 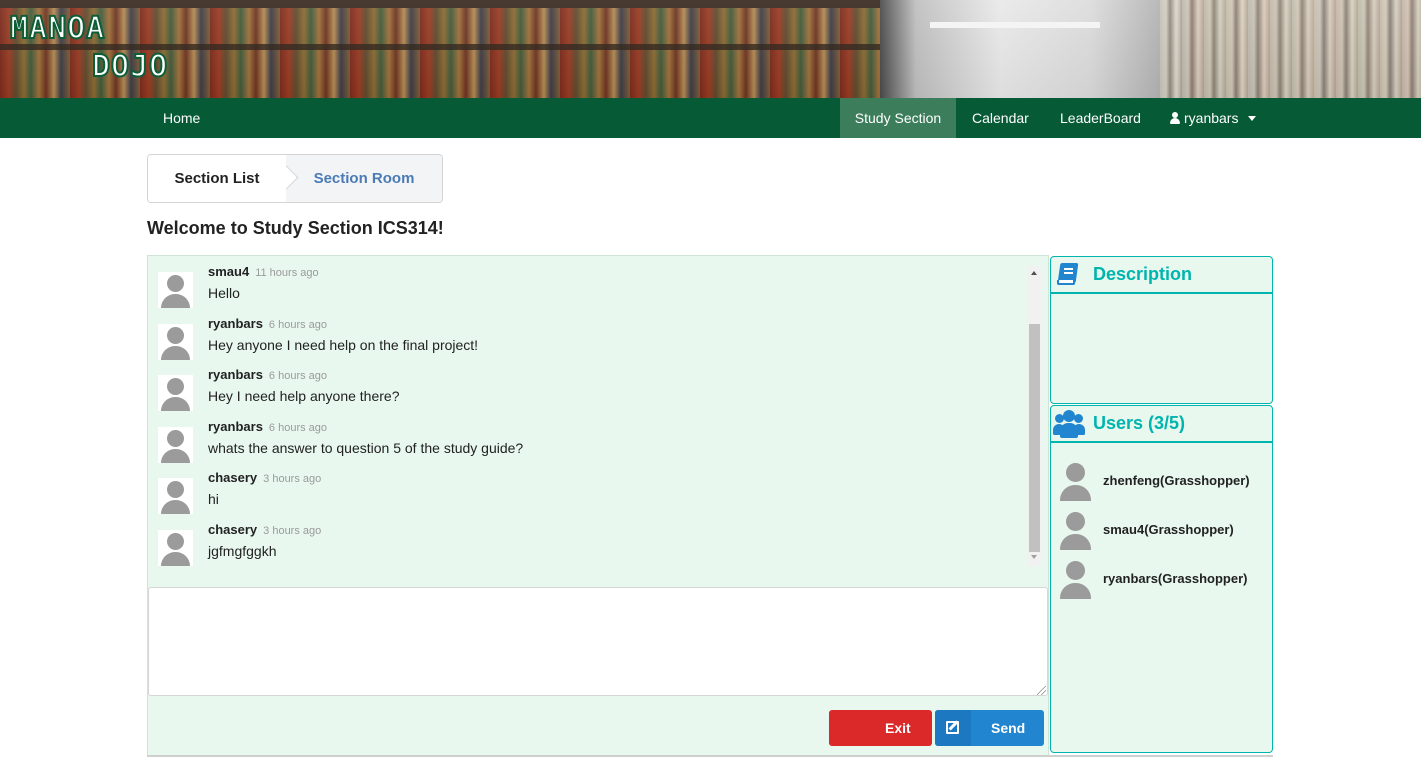 What do you see at coordinates (1176, 480) in the screenshot?
I see `user-name: zhenfeng(Grasshopper)` at bounding box center [1176, 480].